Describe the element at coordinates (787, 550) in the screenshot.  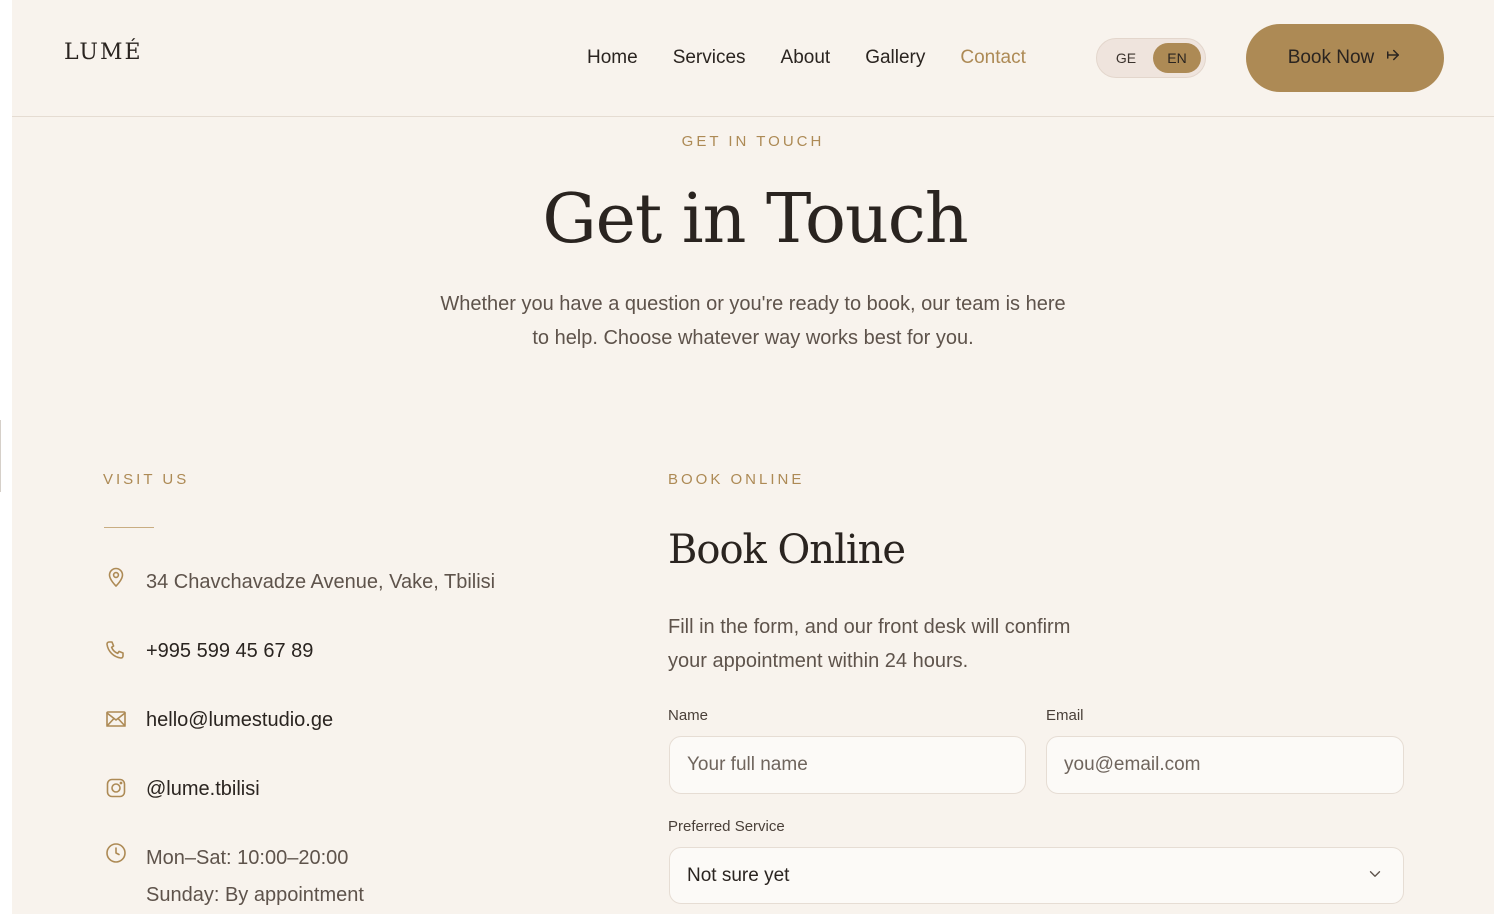
I see `book-online-title: Book Online` at that location.